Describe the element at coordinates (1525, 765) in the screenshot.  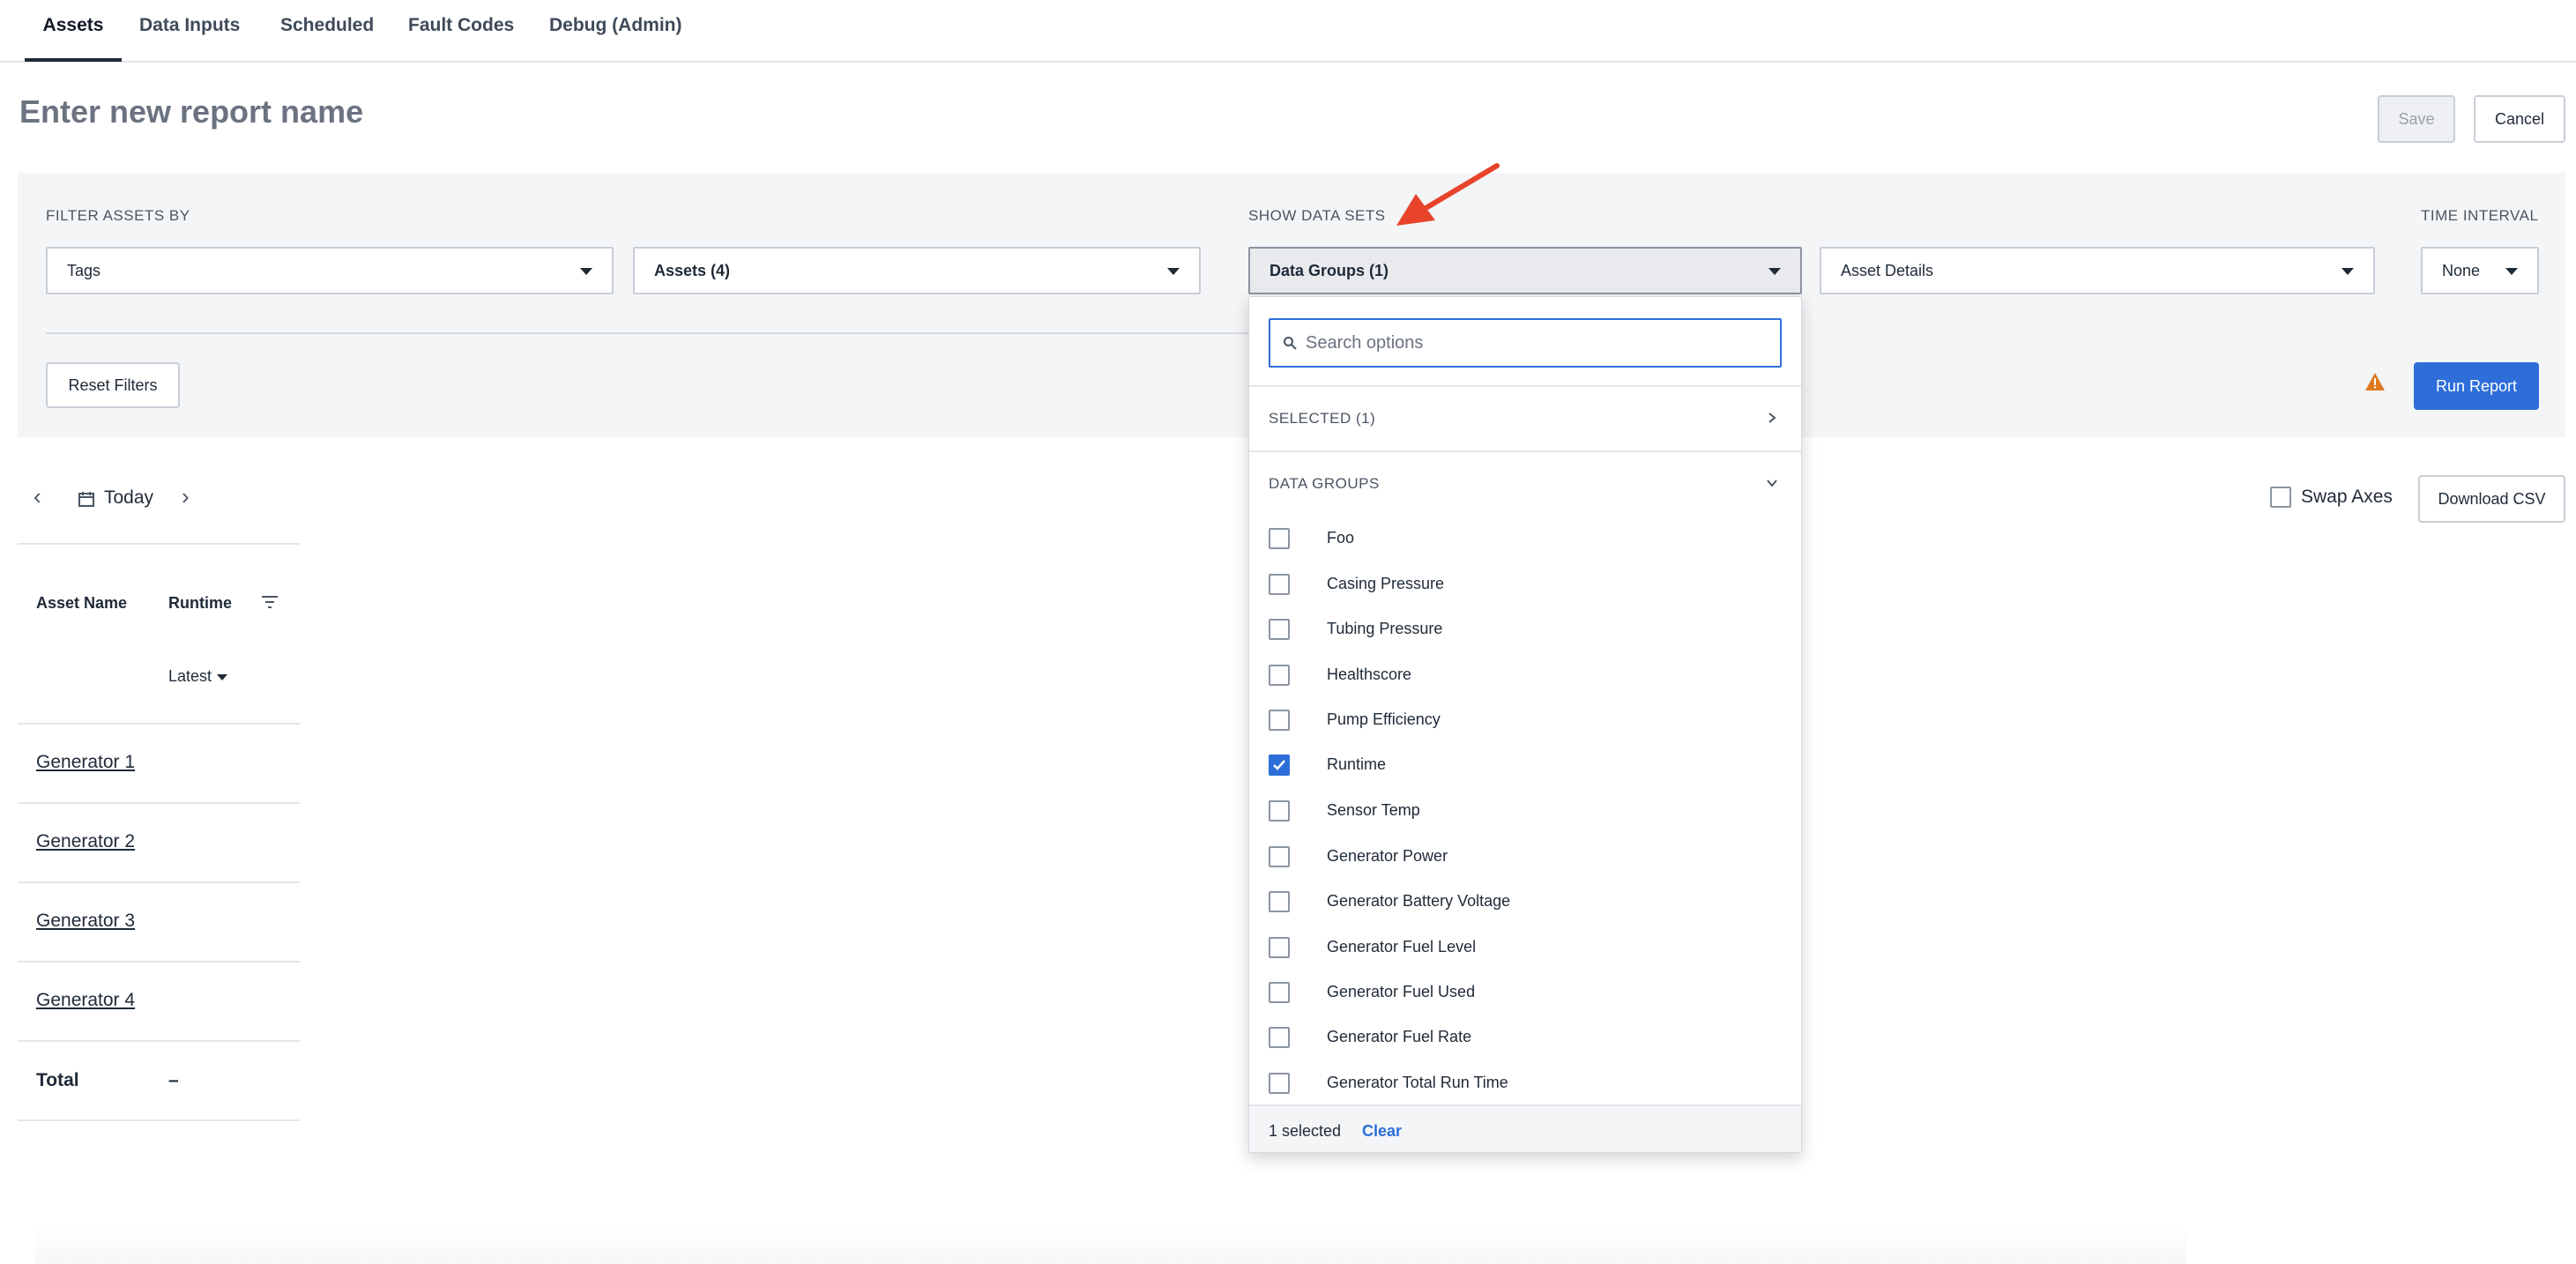
I see `option-item: Runtime` at that location.